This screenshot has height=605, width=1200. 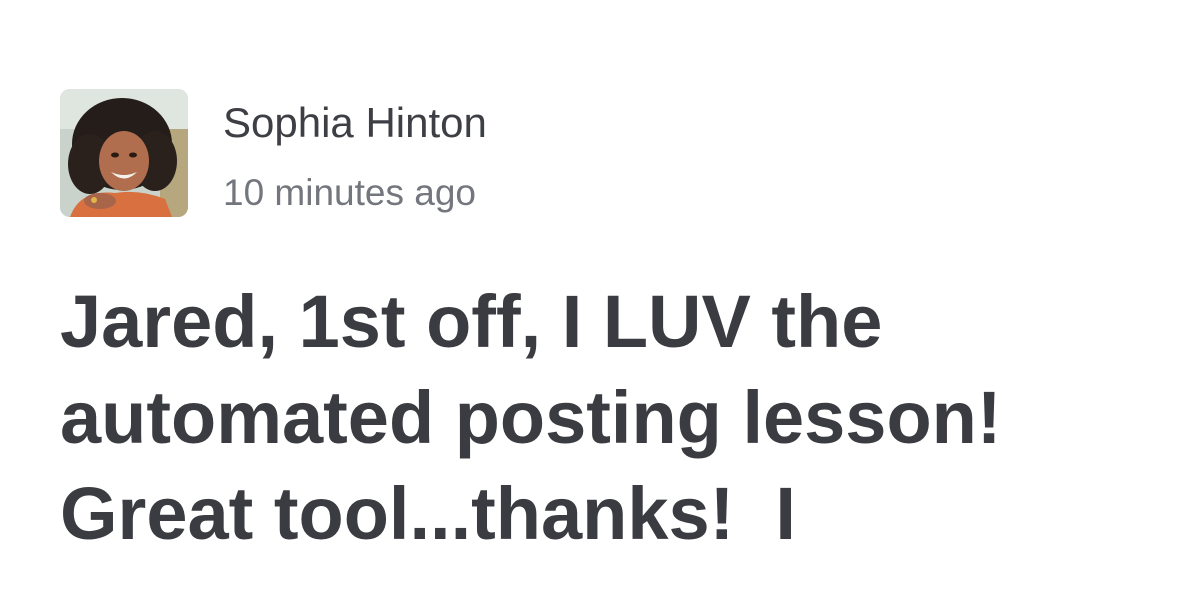 I want to click on post-meta: Sophia Hinton 10 minutes ago, so click(x=355, y=152).